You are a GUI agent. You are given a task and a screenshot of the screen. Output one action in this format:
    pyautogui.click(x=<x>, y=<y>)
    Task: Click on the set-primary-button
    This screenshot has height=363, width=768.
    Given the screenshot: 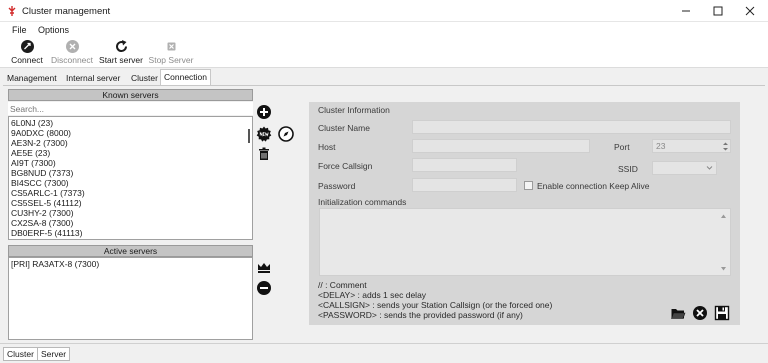 What is the action you would take?
    pyautogui.click(x=264, y=267)
    